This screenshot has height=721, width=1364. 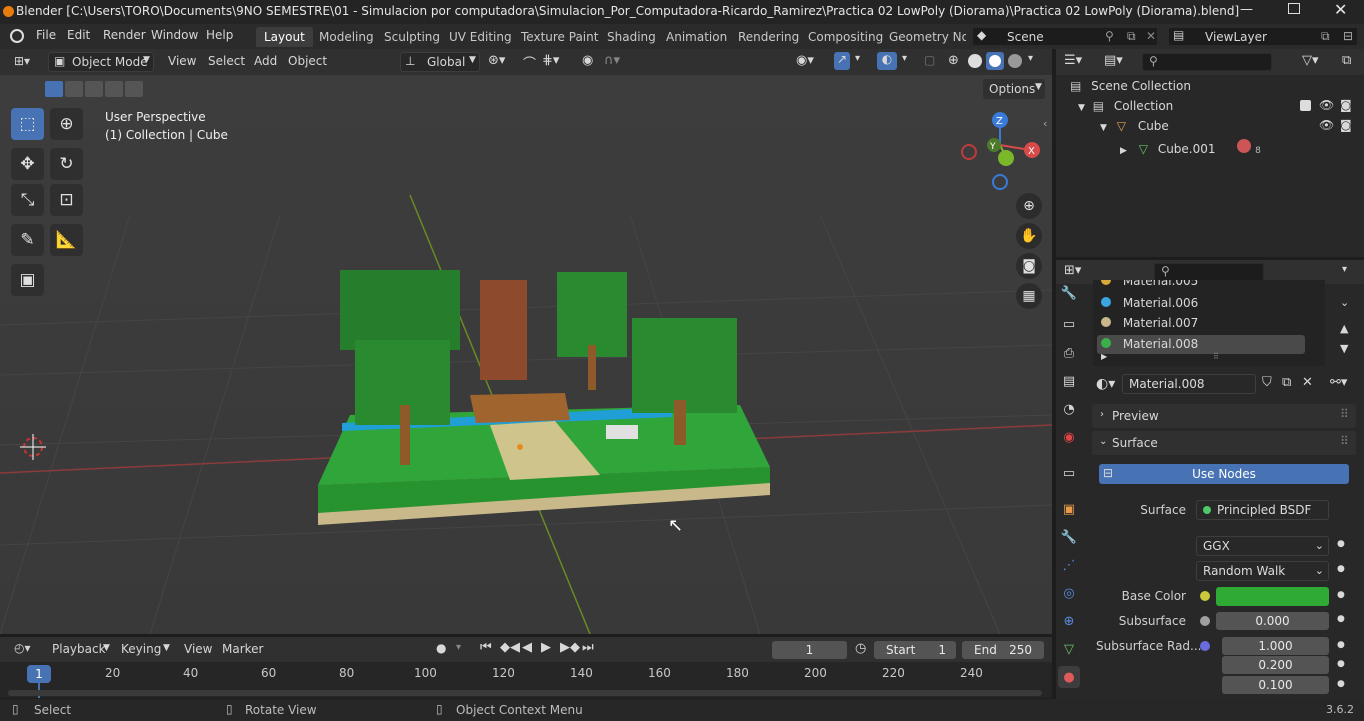 What do you see at coordinates (1310, 60) in the screenshot?
I see `filter-icon: ▽▾` at bounding box center [1310, 60].